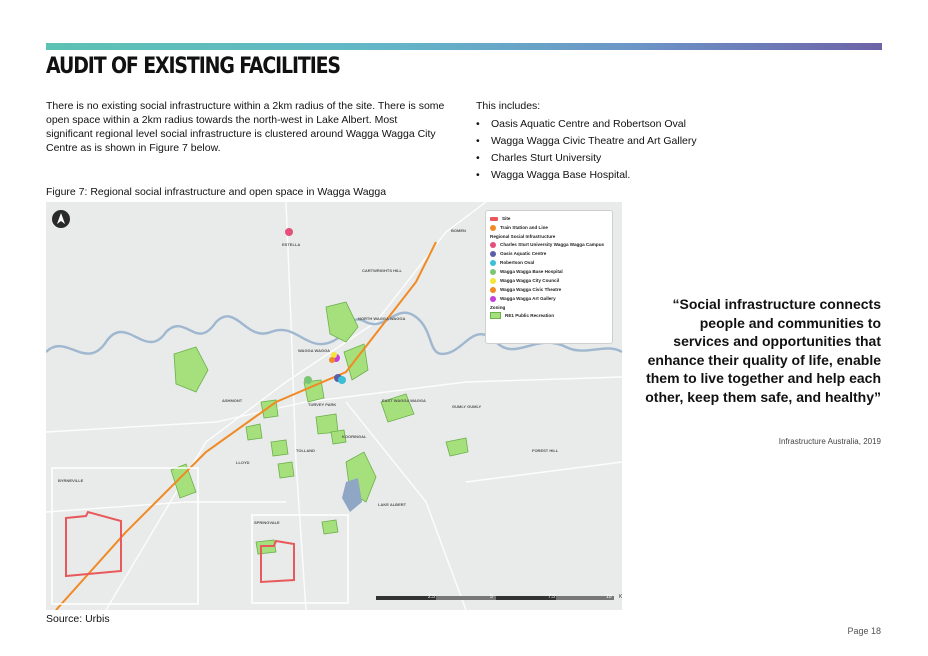  I want to click on quote-attribution: Infrastructure Australia, 2019, so click(829, 441).